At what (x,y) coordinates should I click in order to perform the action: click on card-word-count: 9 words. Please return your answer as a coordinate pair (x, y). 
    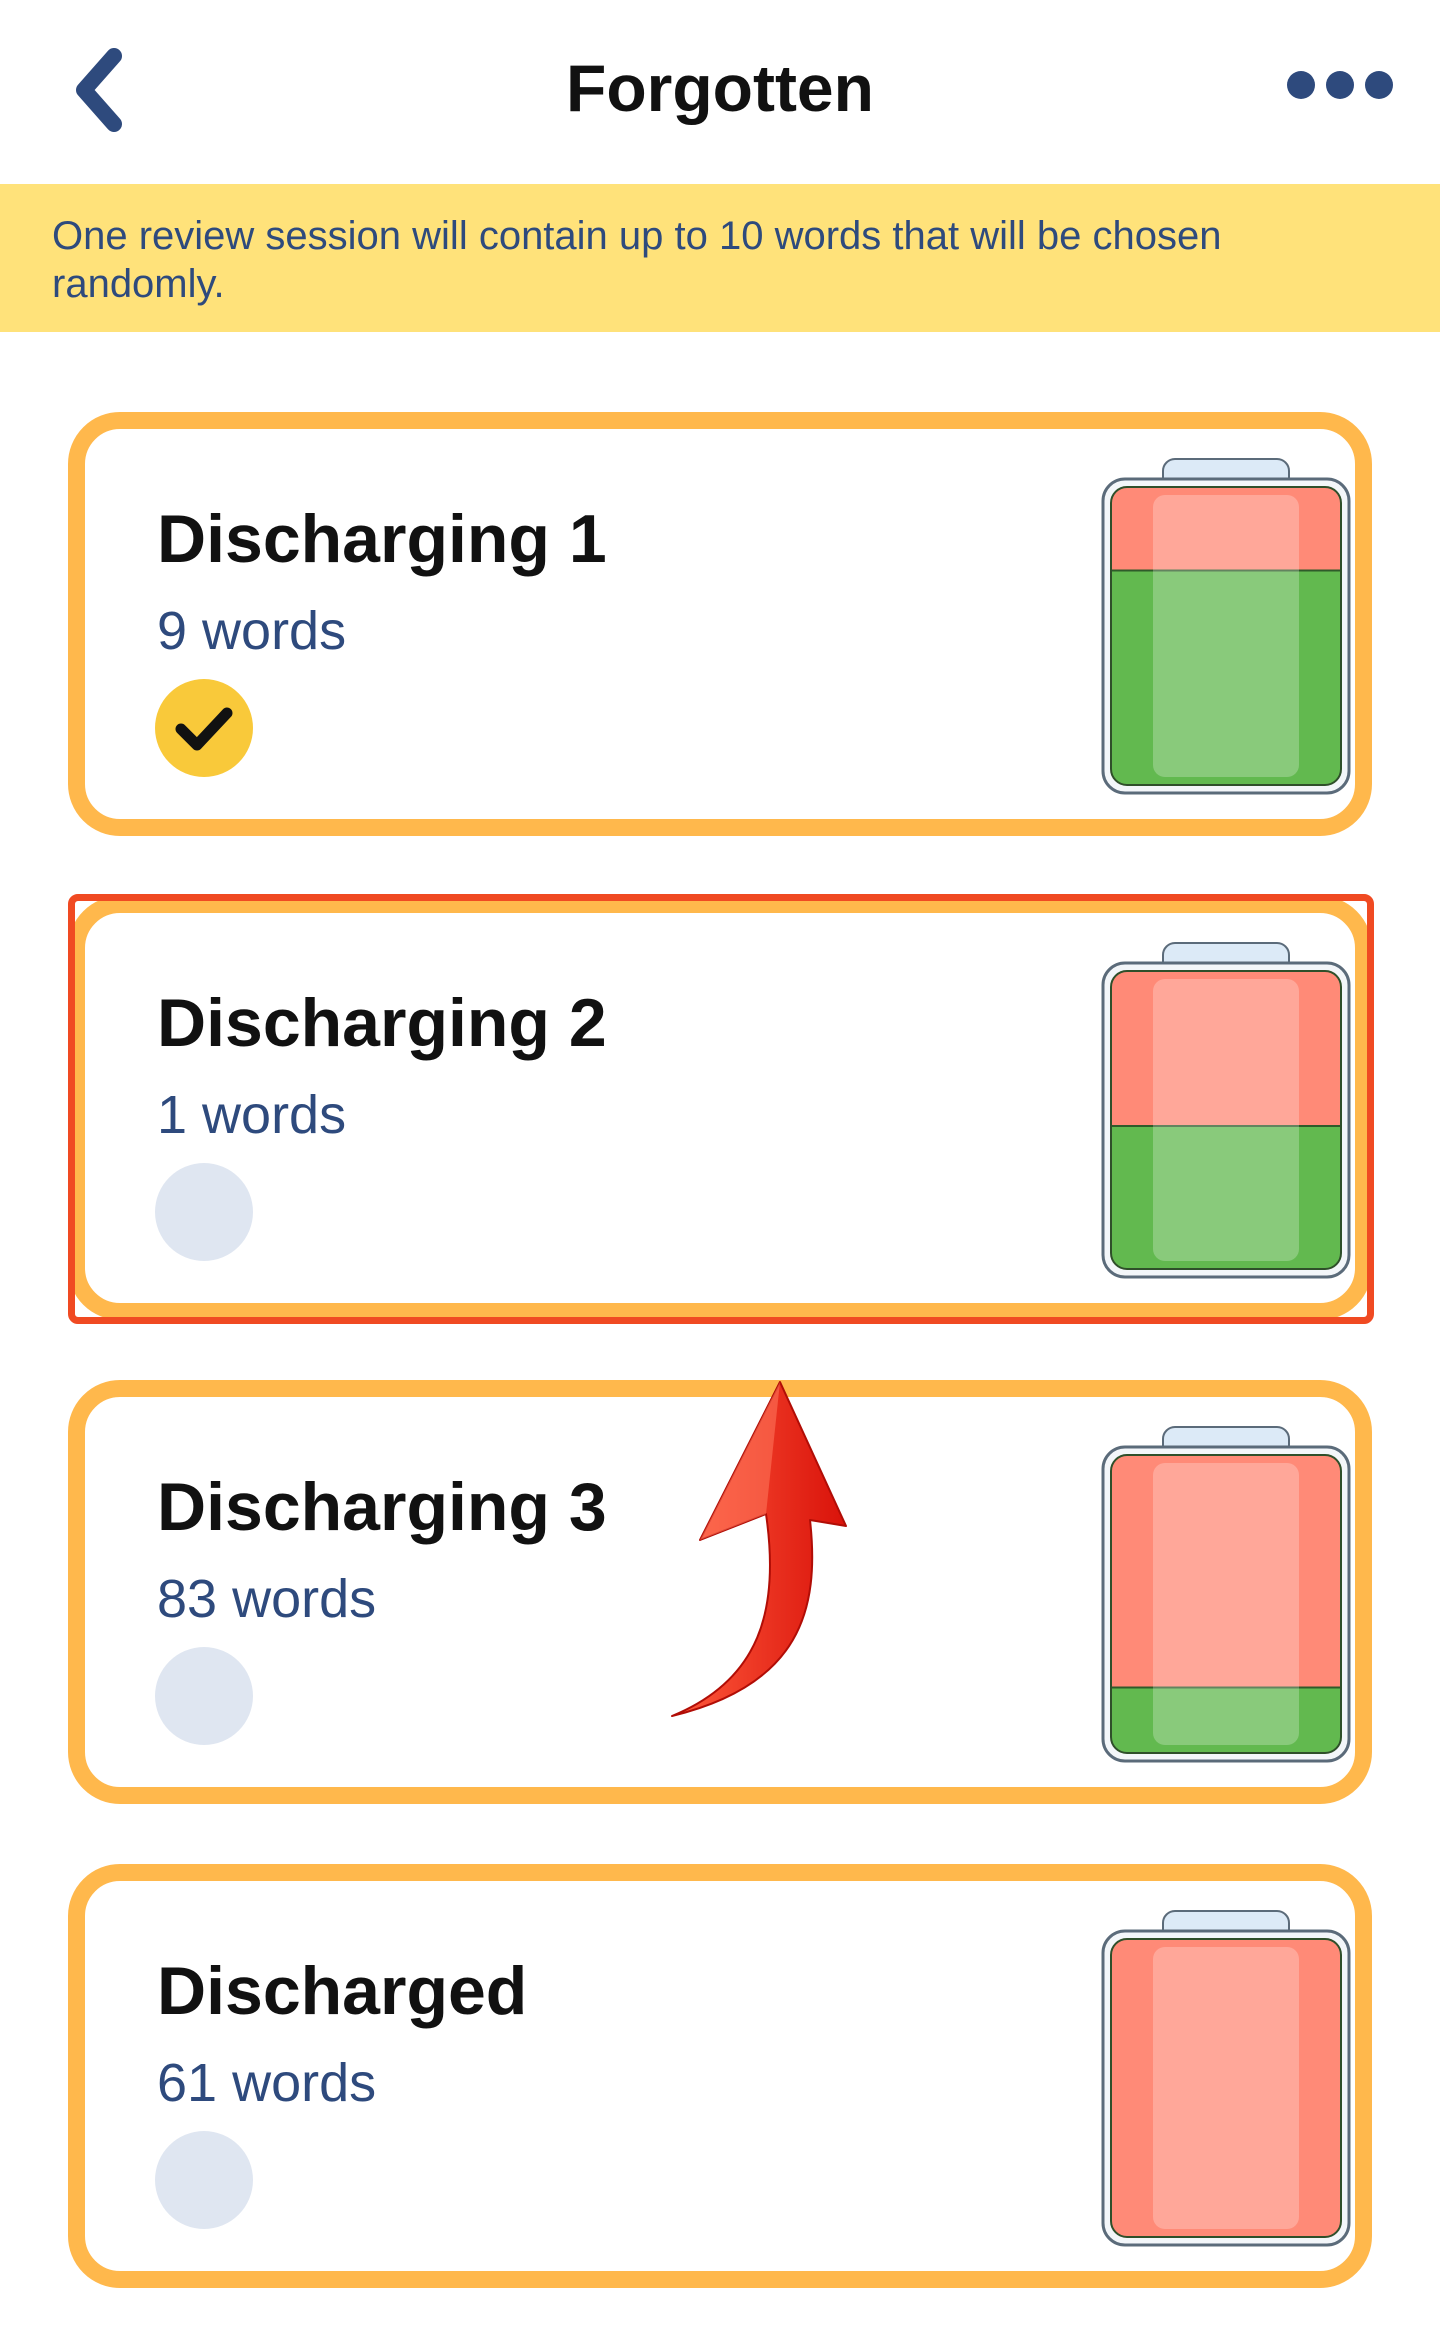
    Looking at the image, I should click on (252, 631).